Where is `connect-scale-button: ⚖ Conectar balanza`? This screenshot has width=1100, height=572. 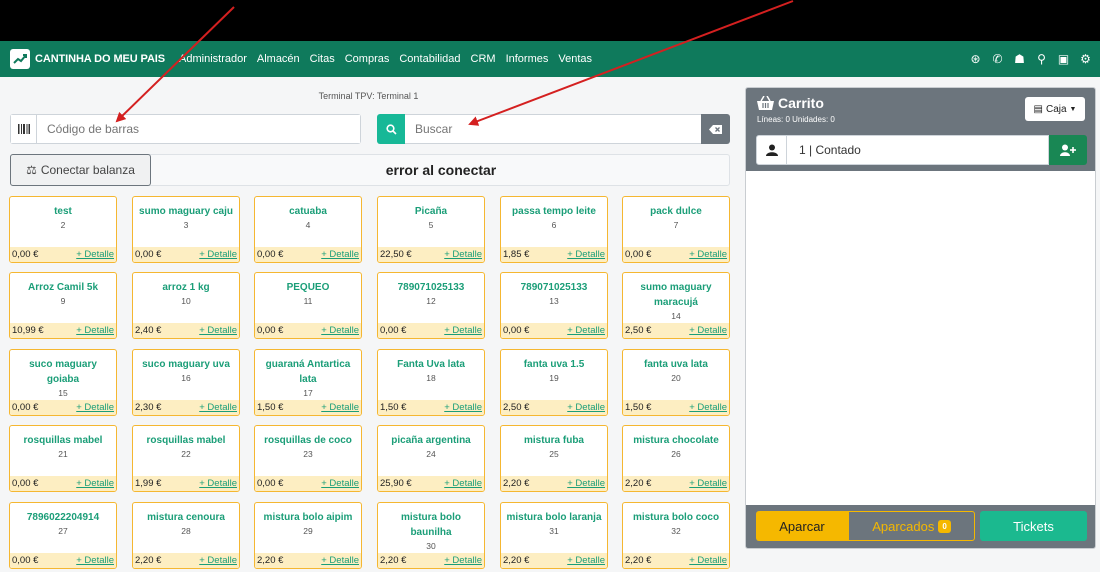 connect-scale-button: ⚖ Conectar balanza is located at coordinates (80, 170).